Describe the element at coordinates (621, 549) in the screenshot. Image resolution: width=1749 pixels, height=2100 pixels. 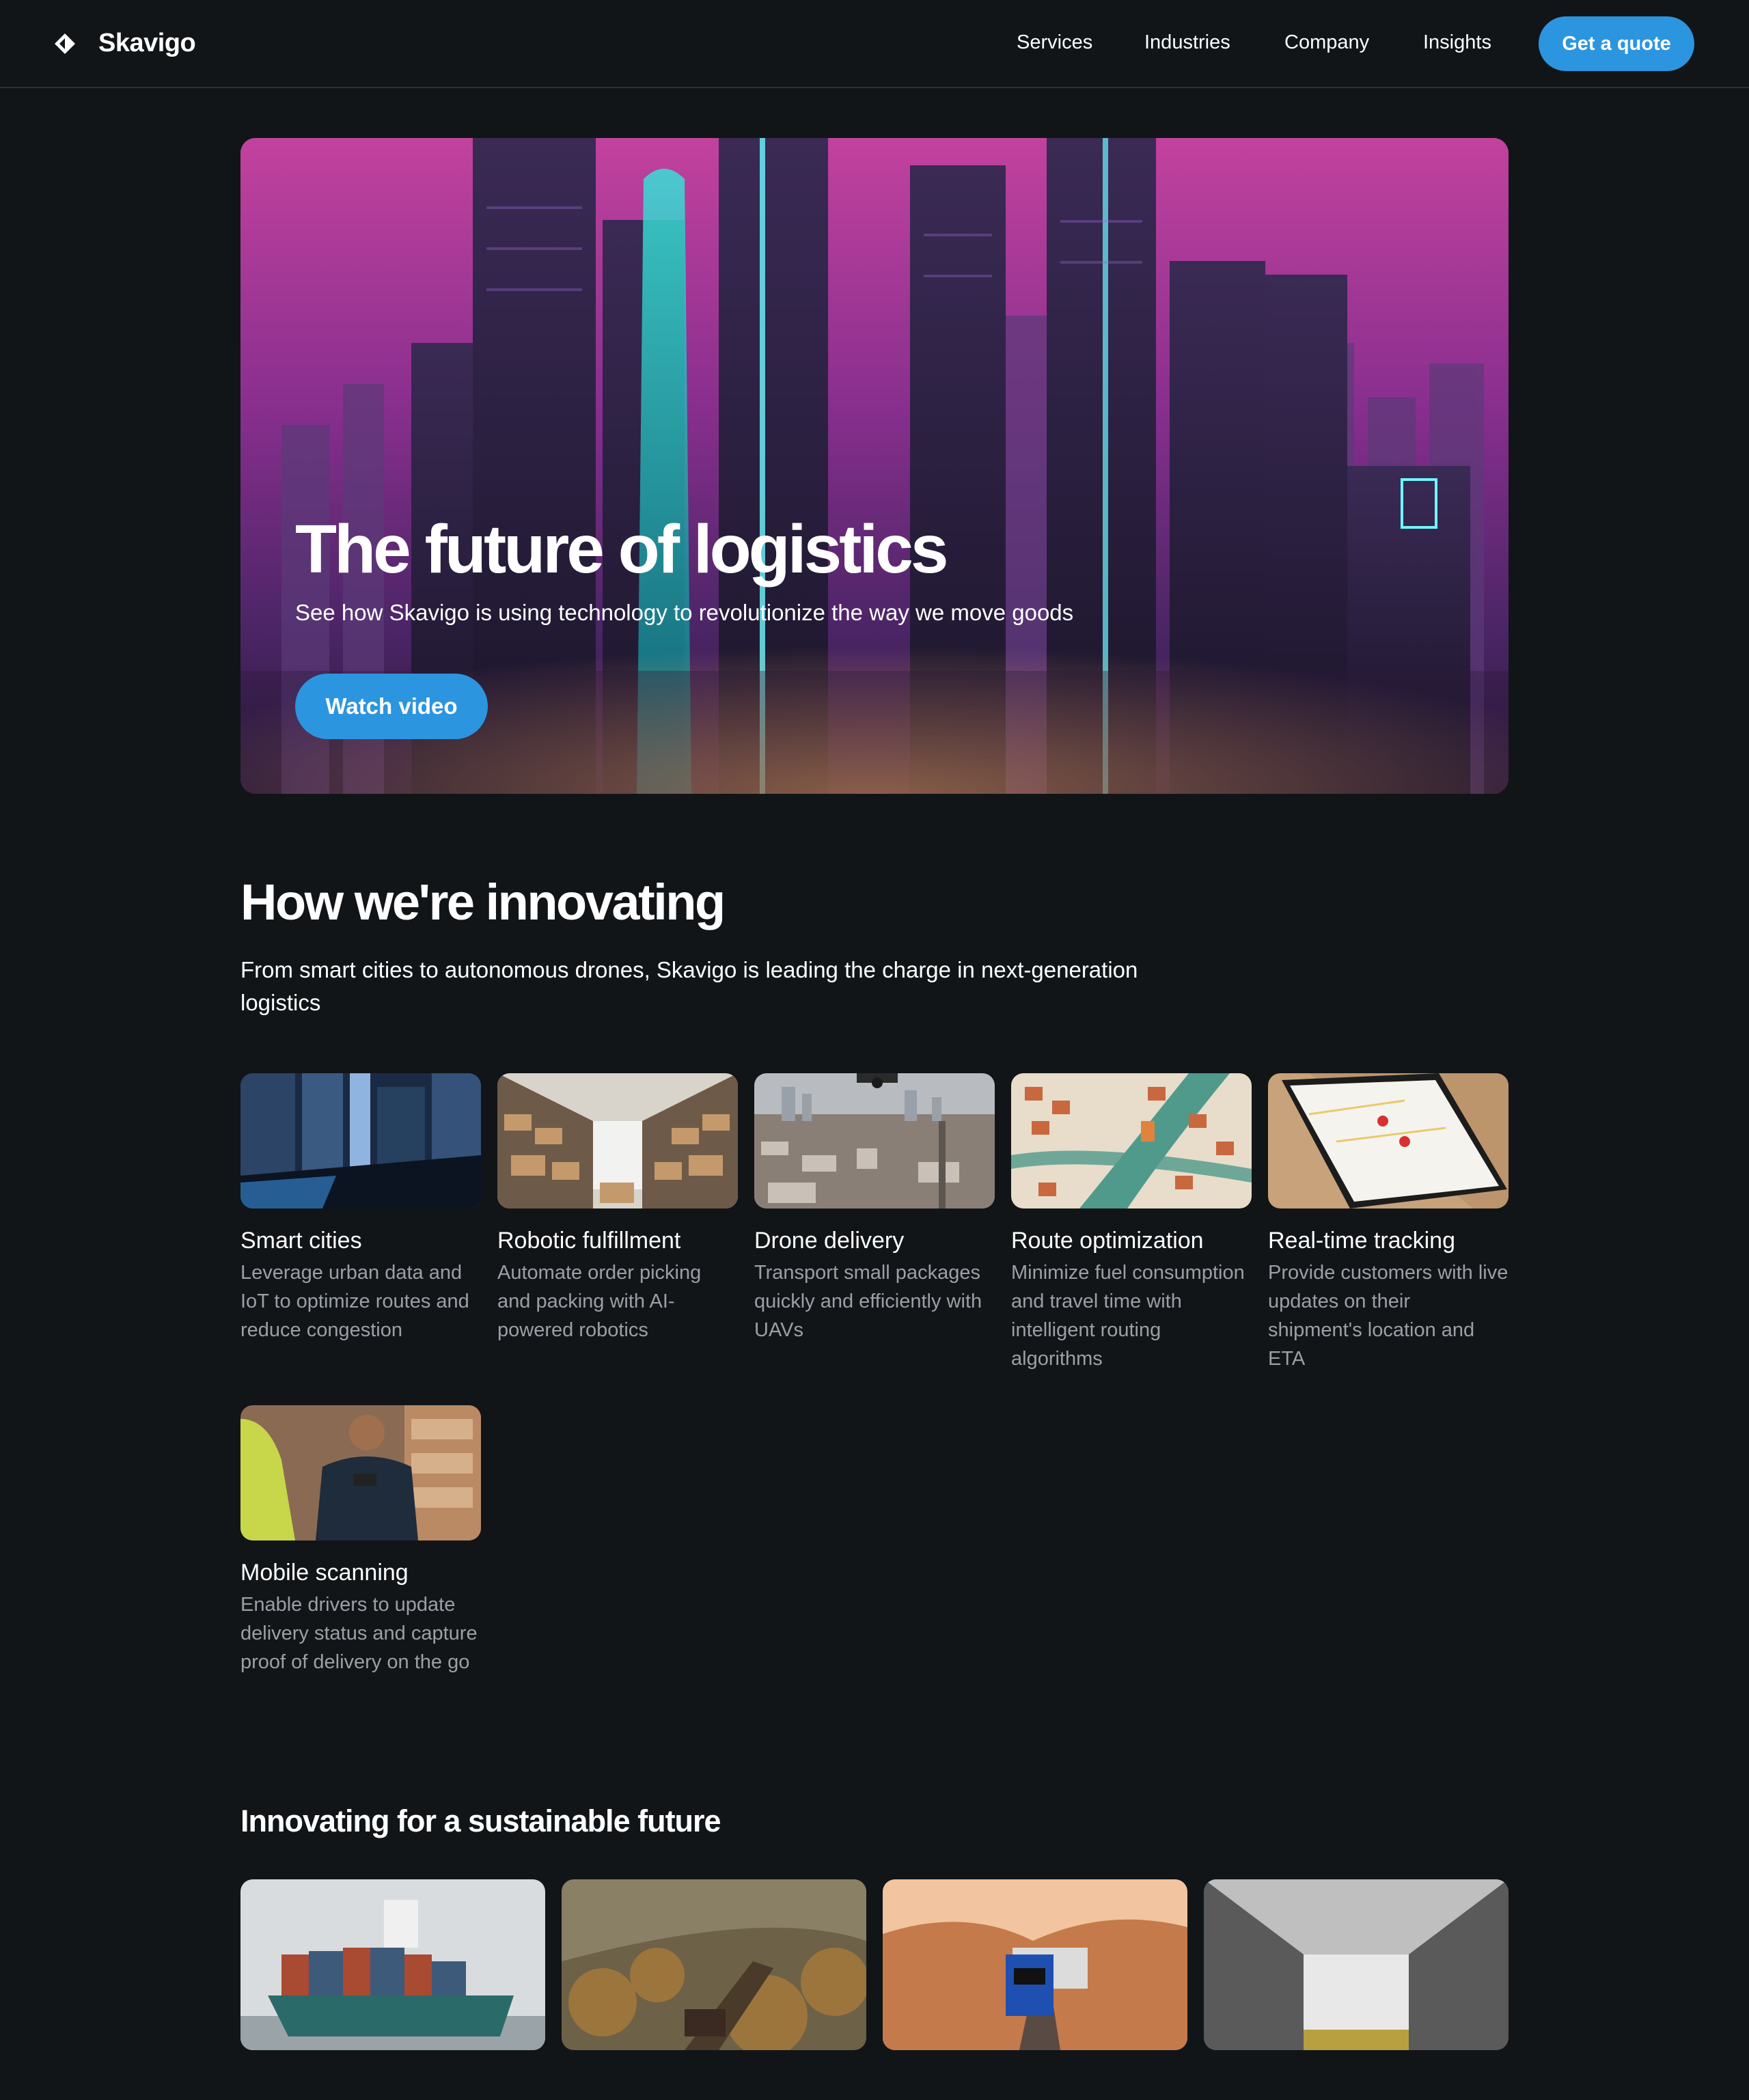
I see `hero-title: The future of logistics` at that location.